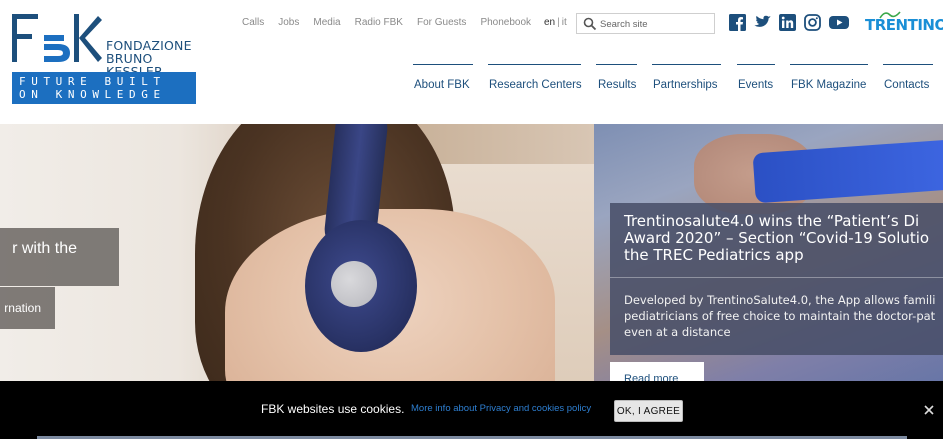 Image resolution: width=943 pixels, height=439 pixels. What do you see at coordinates (839, 22) in the screenshot?
I see `youtube-icon` at bounding box center [839, 22].